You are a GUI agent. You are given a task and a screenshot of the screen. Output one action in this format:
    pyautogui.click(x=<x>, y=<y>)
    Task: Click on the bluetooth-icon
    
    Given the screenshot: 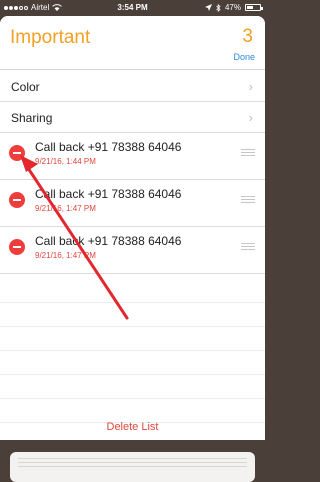 What is the action you would take?
    pyautogui.click(x=218, y=7)
    